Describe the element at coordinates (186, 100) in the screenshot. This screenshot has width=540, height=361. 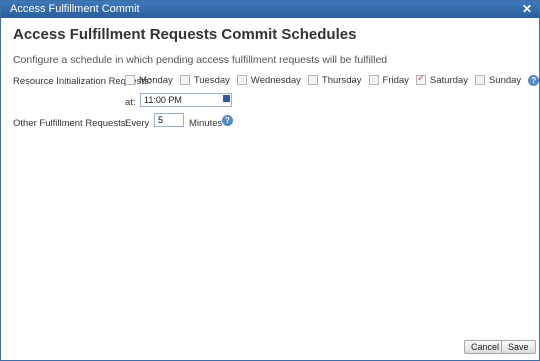
I see `time-input` at that location.